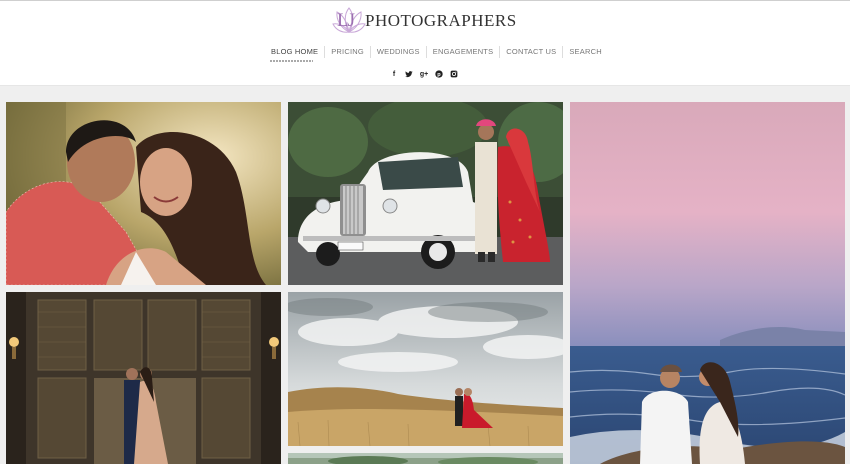 Image resolution: width=850 pixels, height=464 pixels. I want to click on social-links: f g+ p, so click(424, 74).